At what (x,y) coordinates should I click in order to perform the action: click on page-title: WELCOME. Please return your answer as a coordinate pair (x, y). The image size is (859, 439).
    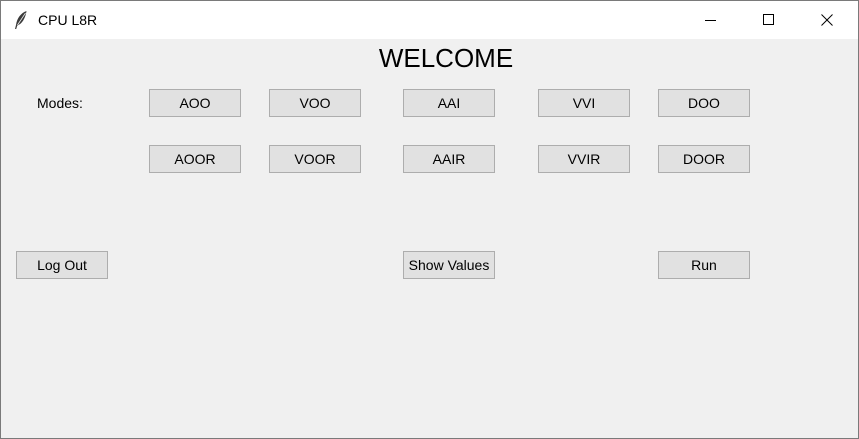
    Looking at the image, I should click on (446, 58).